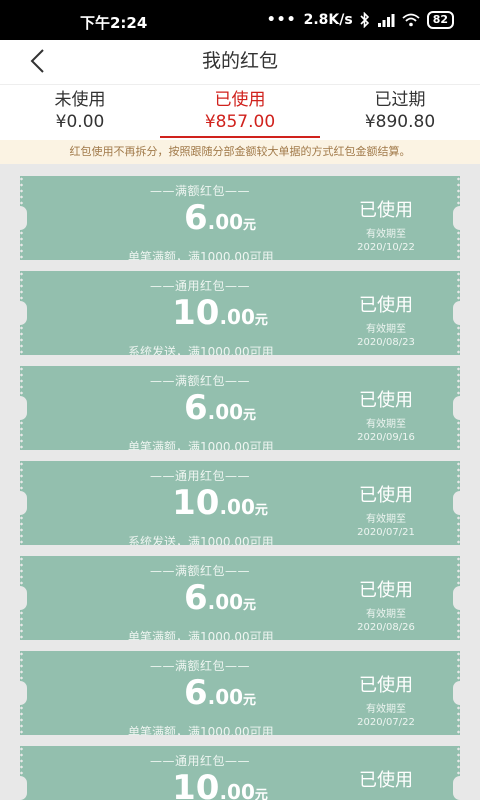 This screenshot has width=480, height=800. I want to click on status-indicators: ••• 2.8K/s 82, so click(360, 20).